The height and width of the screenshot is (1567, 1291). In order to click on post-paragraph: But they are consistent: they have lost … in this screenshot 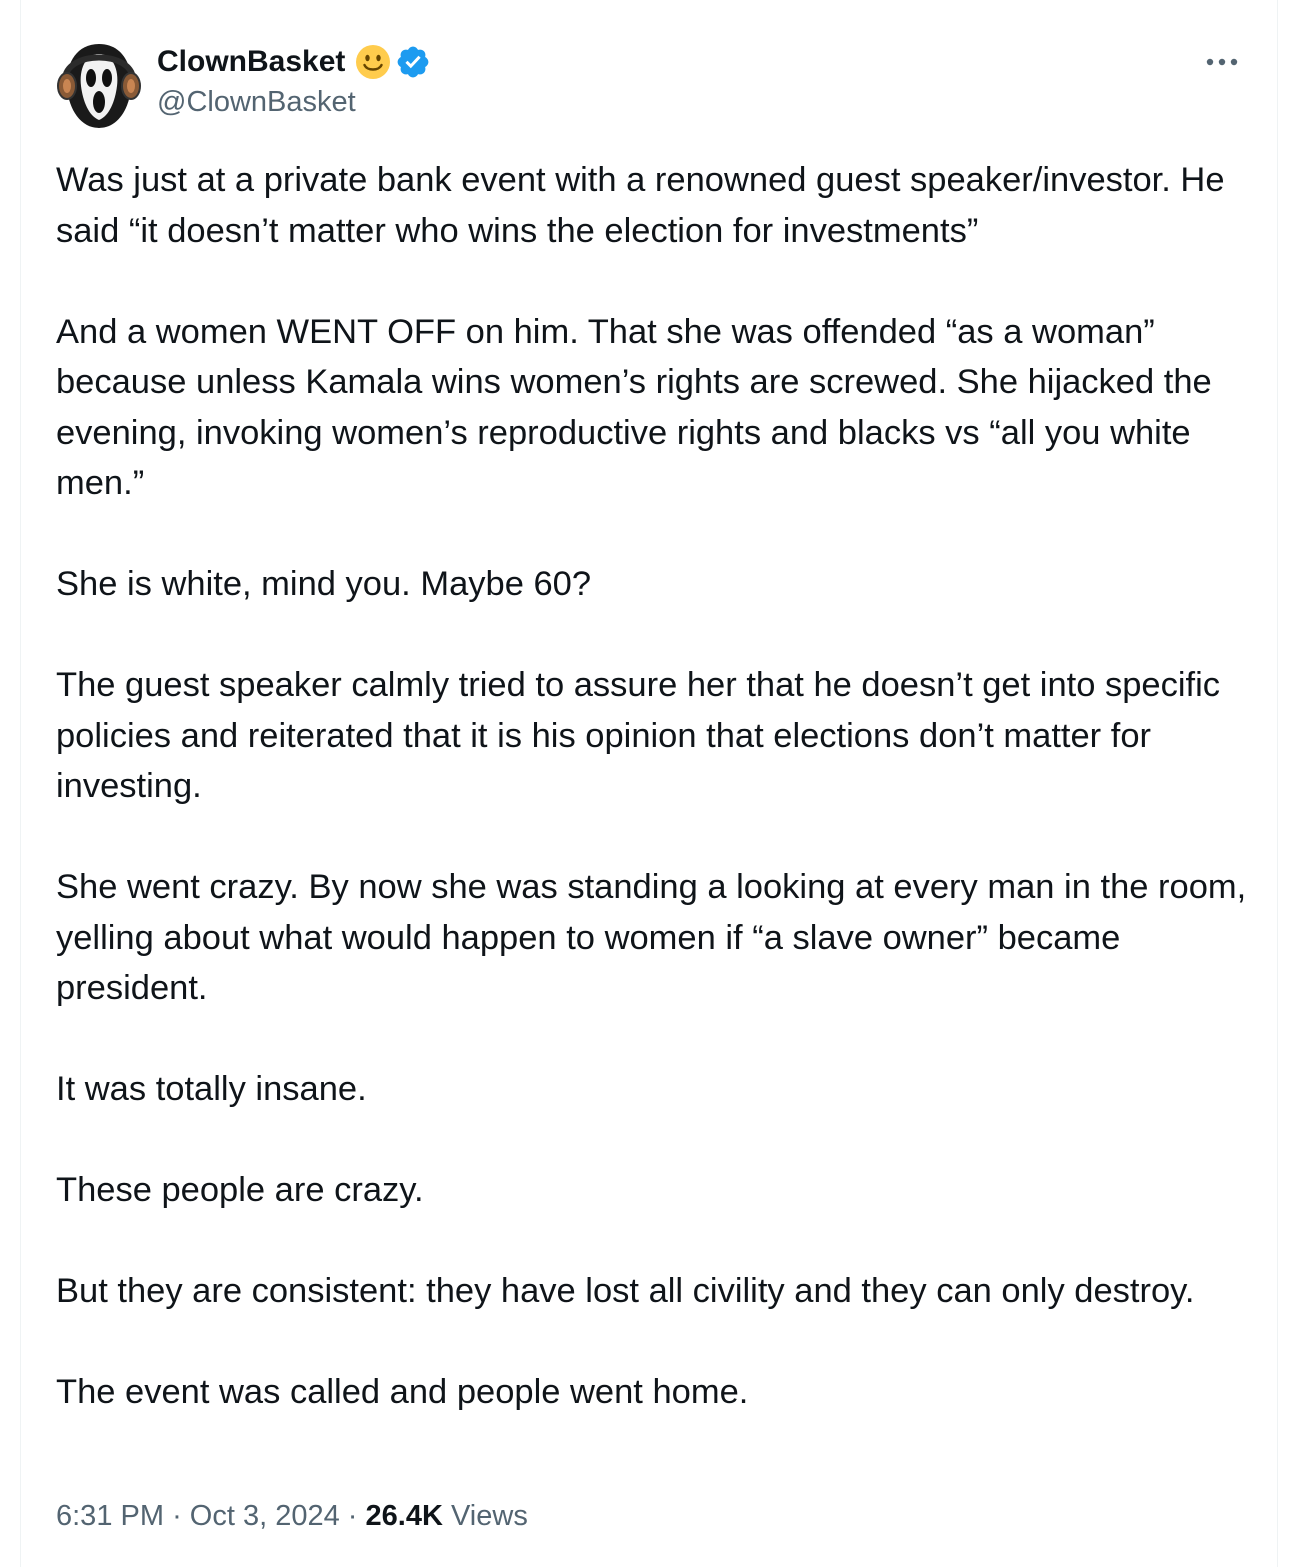, I will do `click(625, 1291)`.